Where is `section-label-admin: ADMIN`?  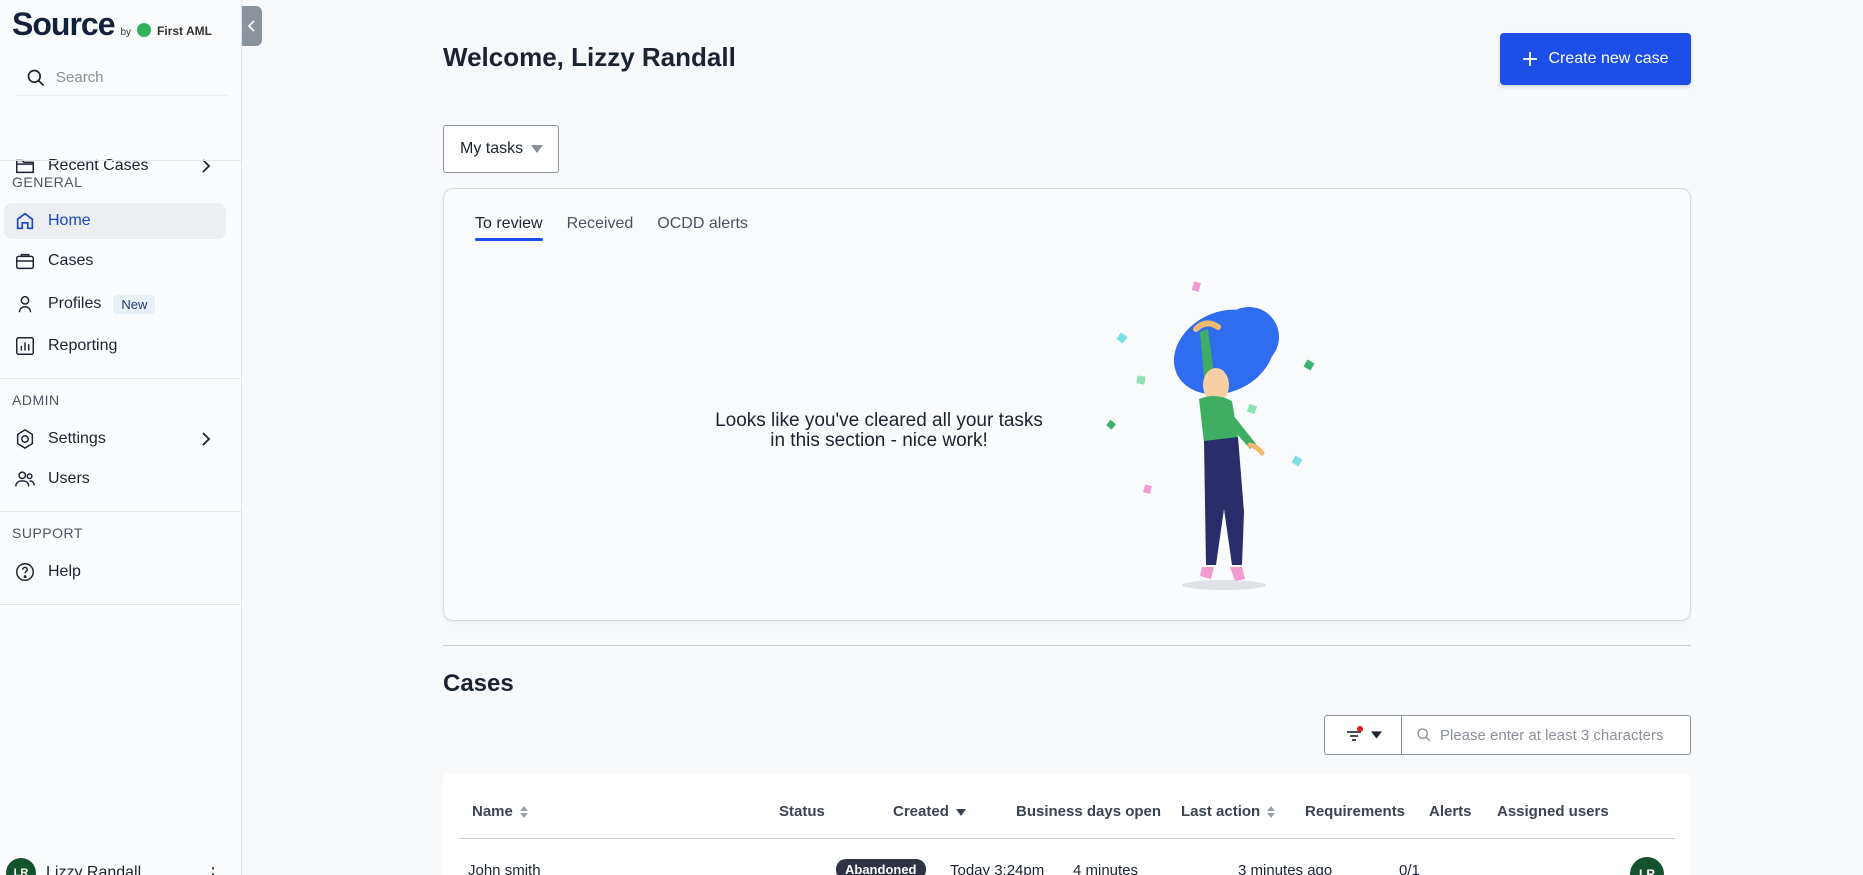
section-label-admin: ADMIN is located at coordinates (36, 400).